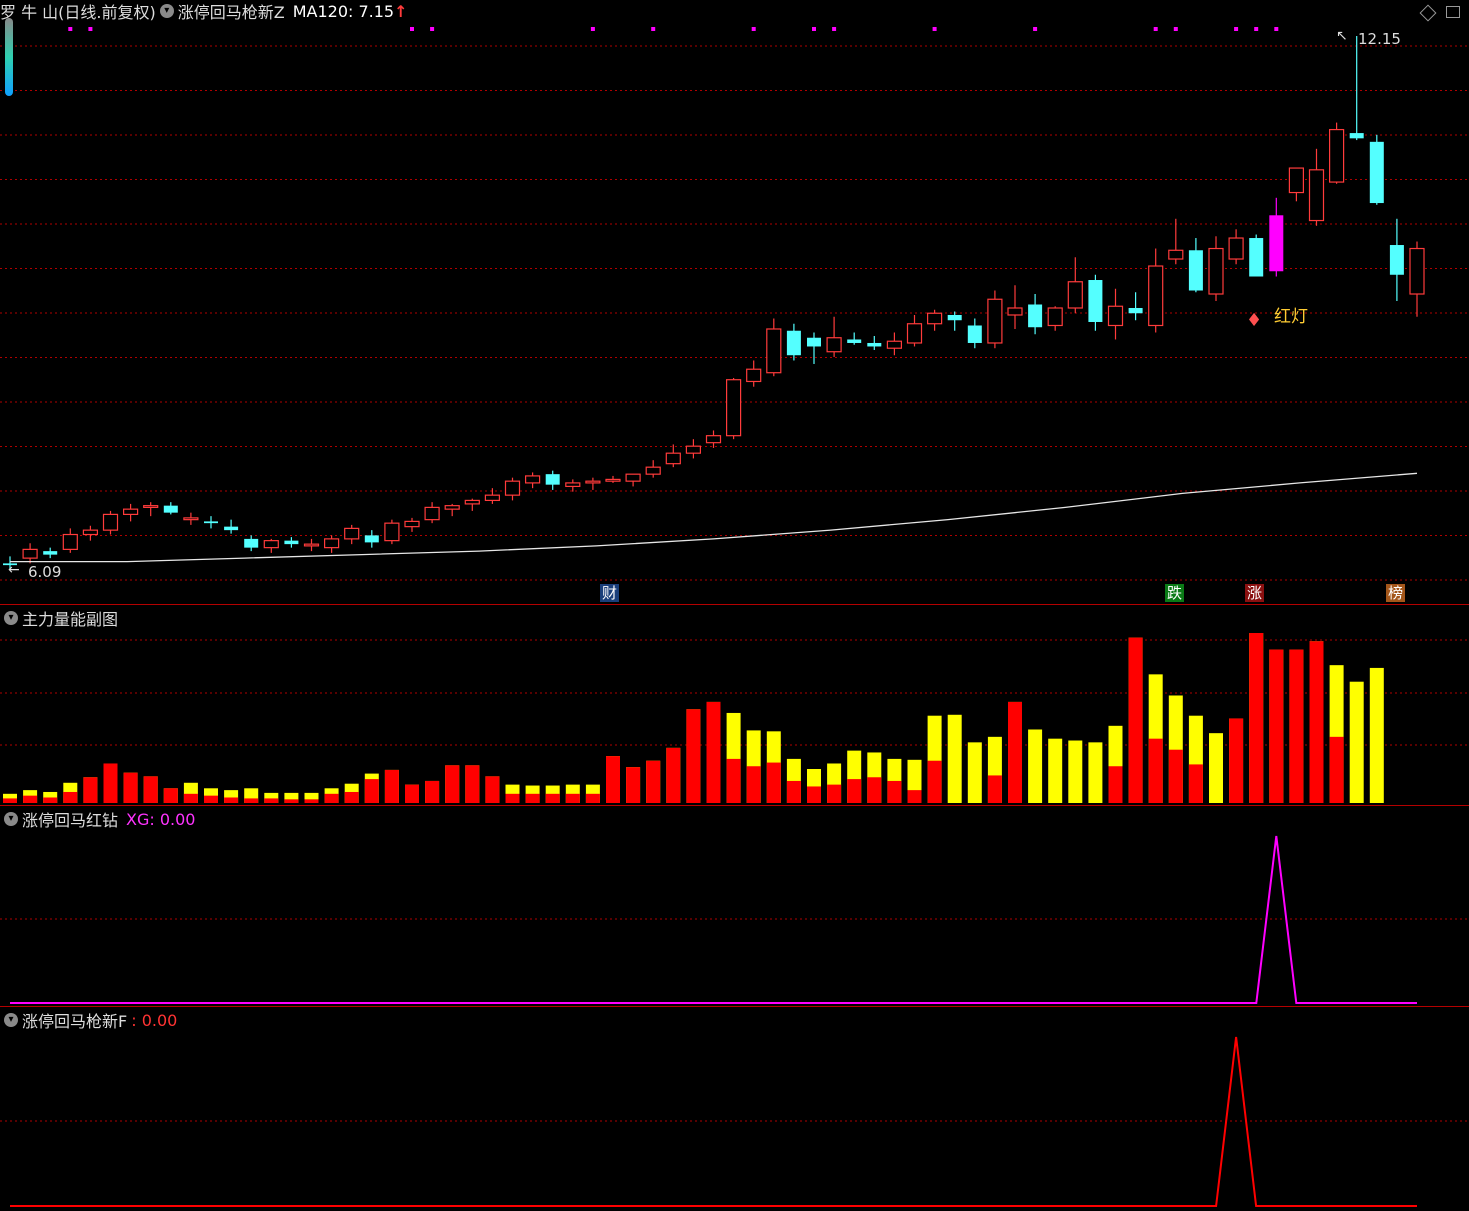 The image size is (1469, 1211). I want to click on stock-title: 罗 牛 山(日线.前复权), so click(78, 12).